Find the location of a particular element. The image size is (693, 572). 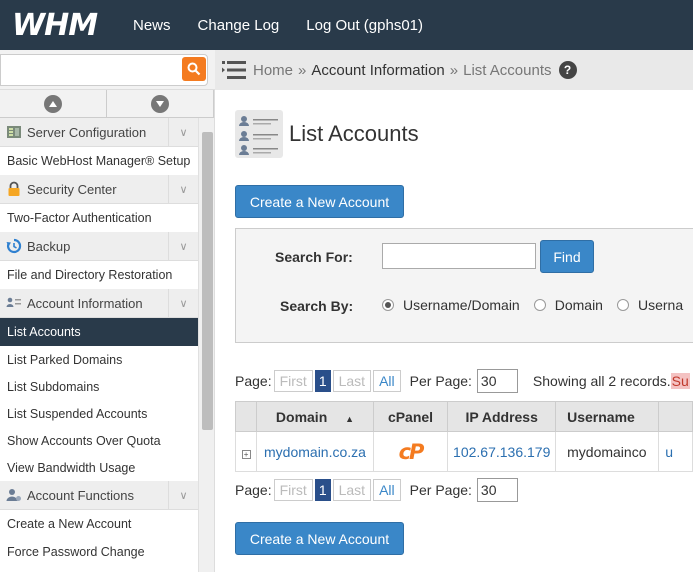

account-functions-icon is located at coordinates (13, 495).